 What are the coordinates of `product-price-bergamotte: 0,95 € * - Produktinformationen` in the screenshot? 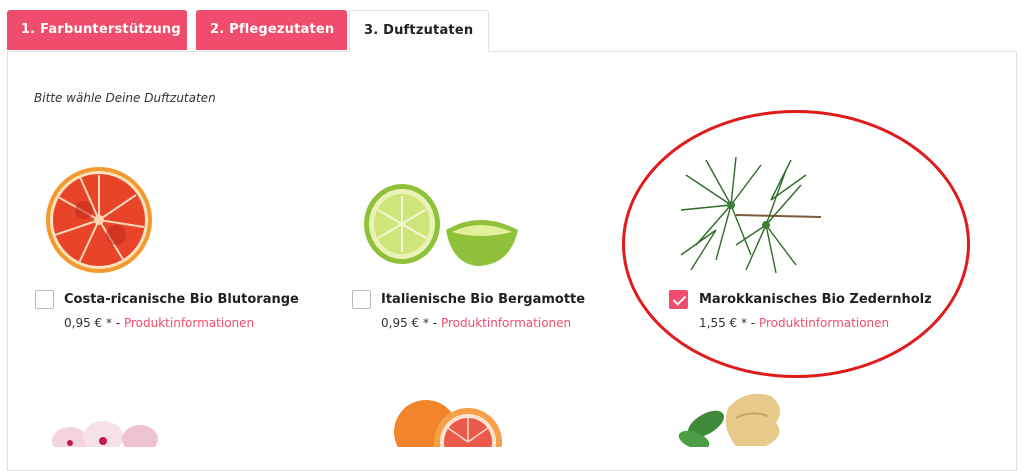 It's located at (476, 323).